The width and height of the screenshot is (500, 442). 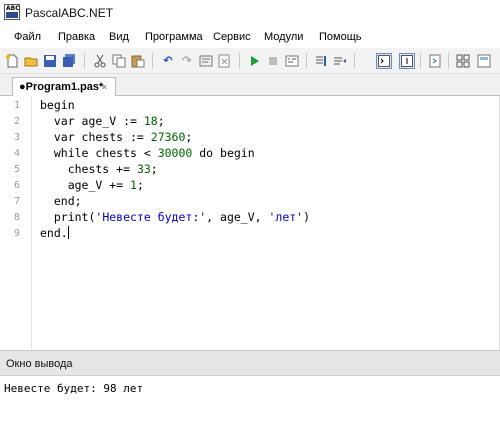 What do you see at coordinates (119, 61) in the screenshot?
I see `copy-icon` at bounding box center [119, 61].